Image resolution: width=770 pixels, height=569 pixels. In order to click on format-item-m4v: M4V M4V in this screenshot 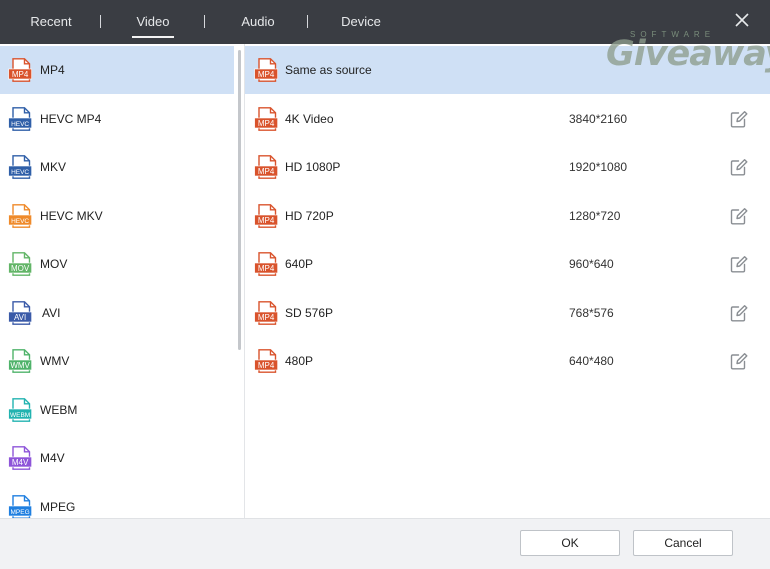, I will do `click(117, 458)`.